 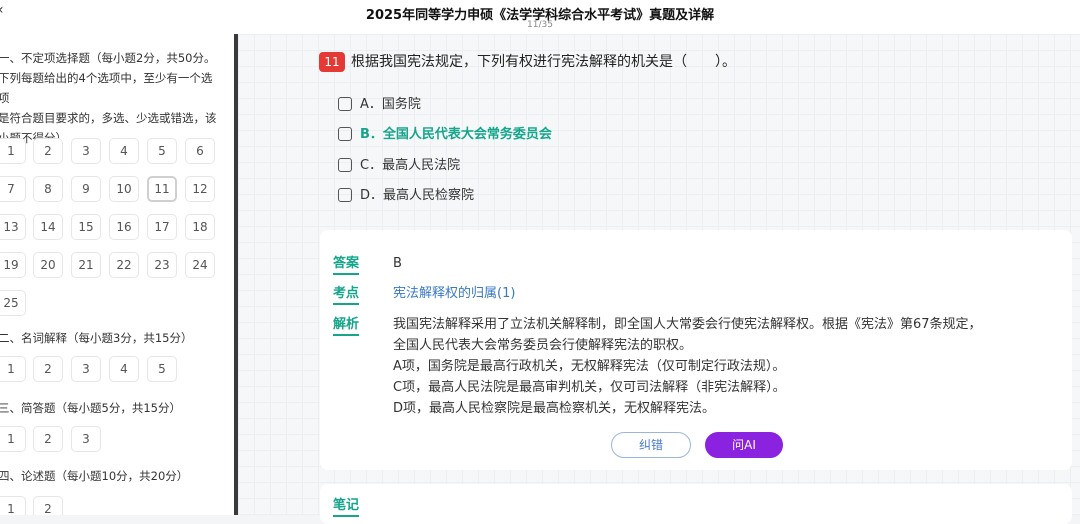 What do you see at coordinates (346, 295) in the screenshot?
I see `point-label: 考点` at bounding box center [346, 295].